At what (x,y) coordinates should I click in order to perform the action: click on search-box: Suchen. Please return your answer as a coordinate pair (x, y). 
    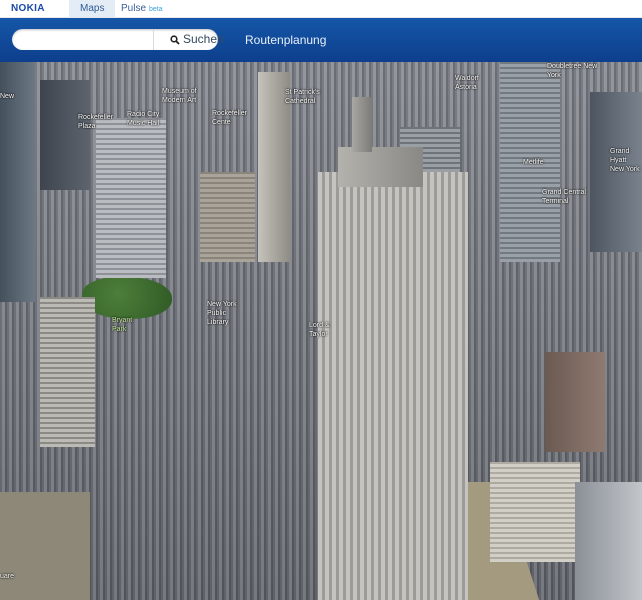
    Looking at the image, I should click on (118, 39).